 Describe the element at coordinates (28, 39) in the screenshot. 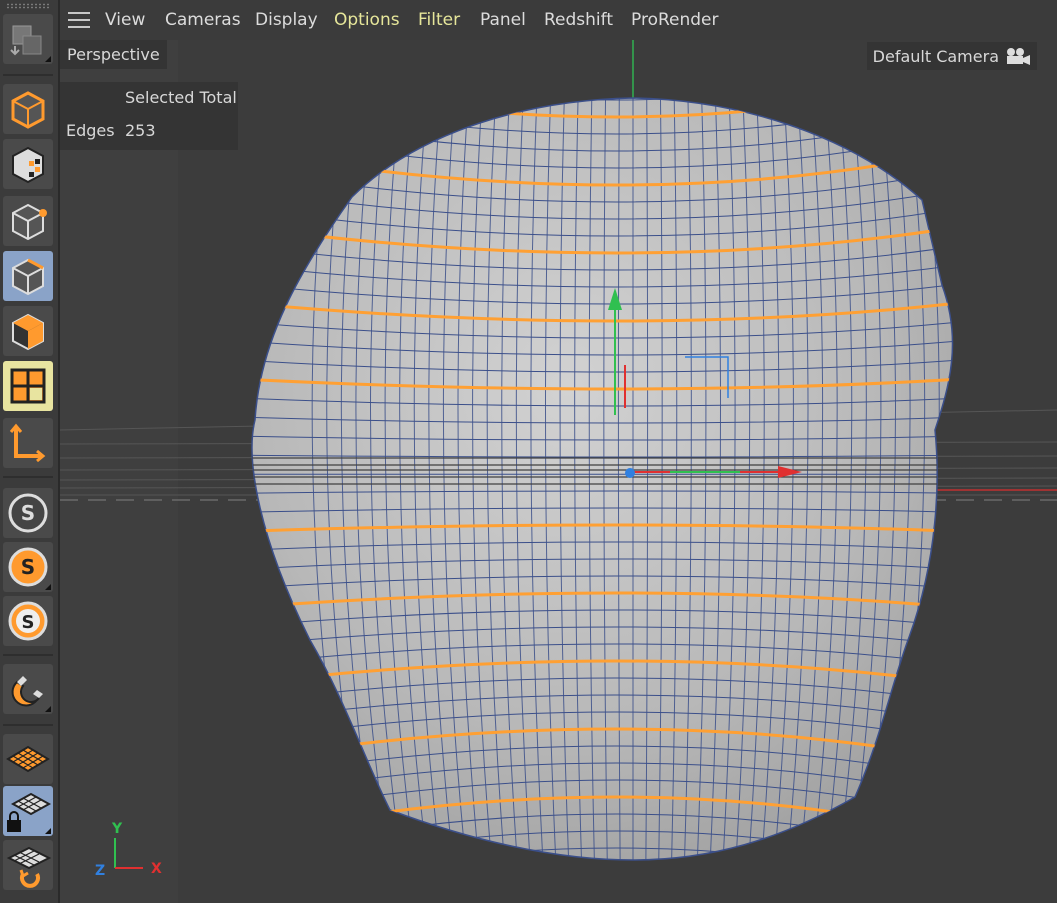

I see `transform-tool-icon` at that location.